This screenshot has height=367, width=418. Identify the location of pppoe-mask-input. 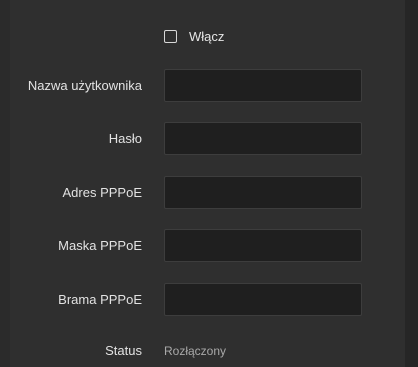
(263, 245).